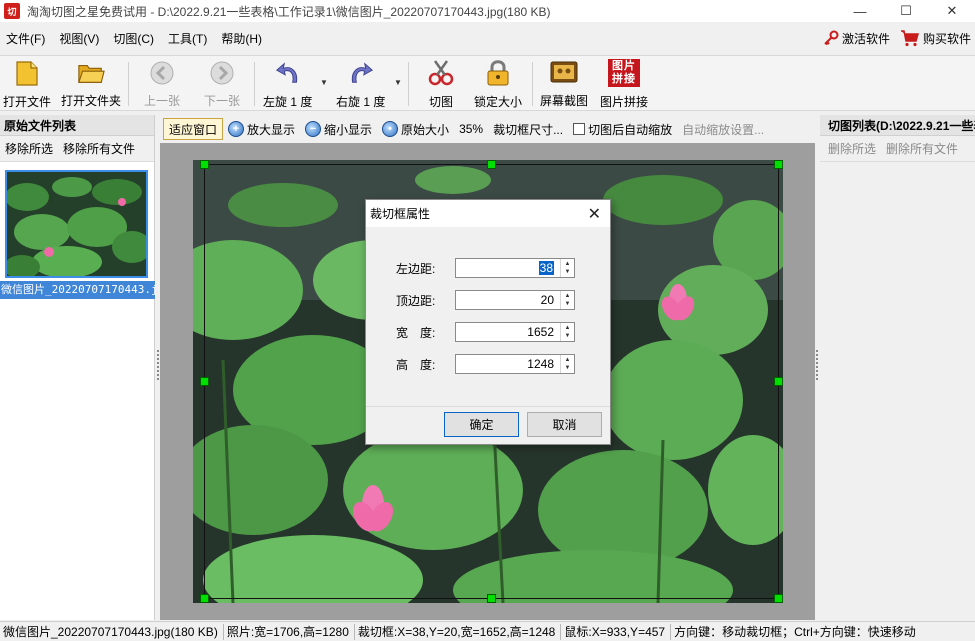 This screenshot has height=641, width=975. Describe the element at coordinates (622, 129) in the screenshot. I see `auto-zoom-checkbox: 切图后自动缩放` at that location.